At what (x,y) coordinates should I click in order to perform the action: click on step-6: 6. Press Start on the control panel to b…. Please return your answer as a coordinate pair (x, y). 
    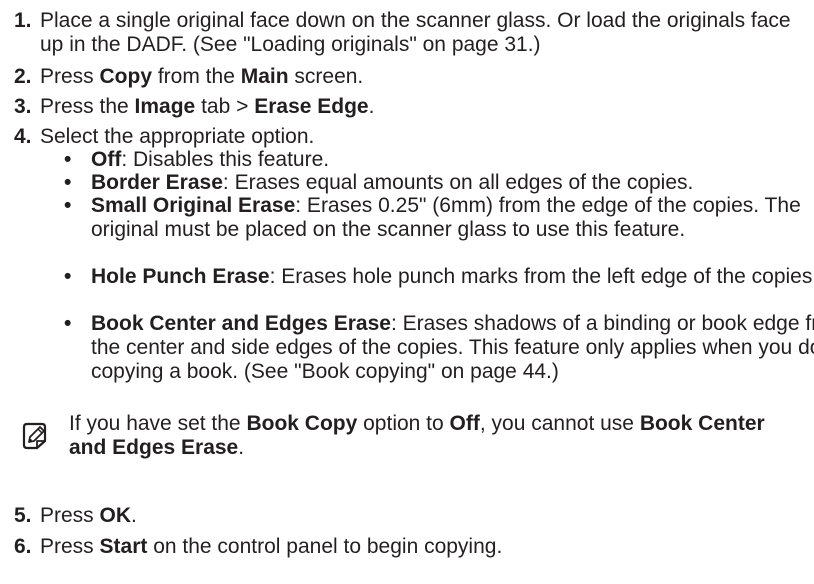
    Looking at the image, I should click on (409, 547).